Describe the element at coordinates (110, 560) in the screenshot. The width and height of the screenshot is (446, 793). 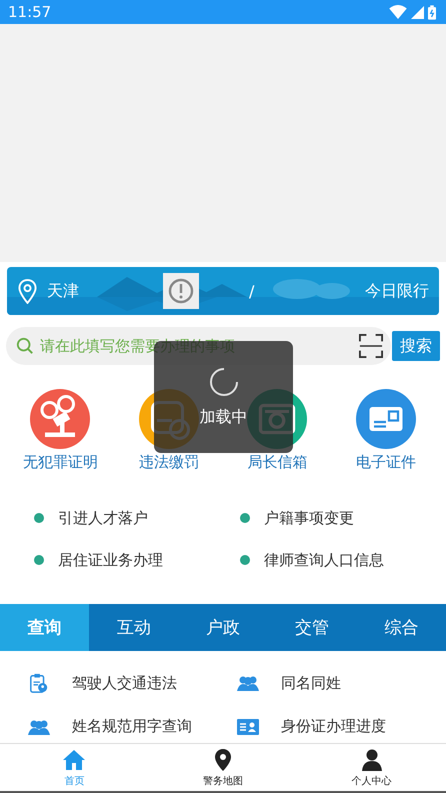
I see `service-link: 居住证业务办理` at that location.